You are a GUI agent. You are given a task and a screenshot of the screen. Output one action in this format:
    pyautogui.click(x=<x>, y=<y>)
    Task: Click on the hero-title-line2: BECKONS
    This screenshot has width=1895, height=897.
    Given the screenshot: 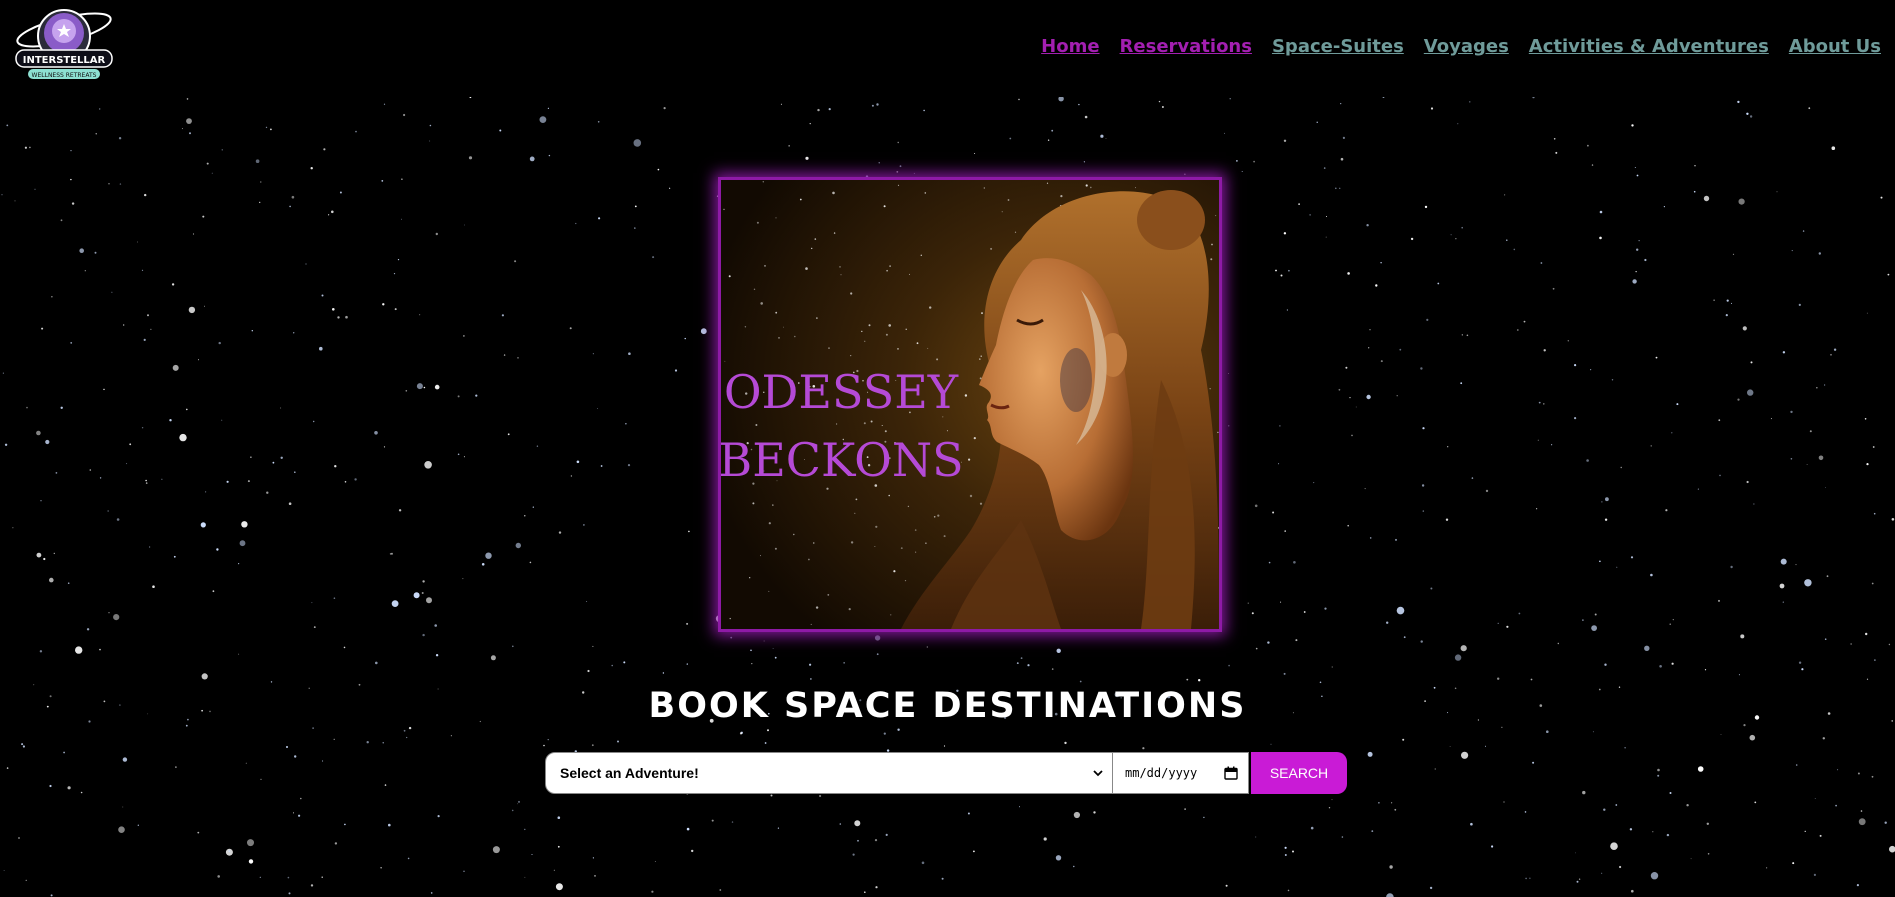 What is the action you would take?
    pyautogui.click(x=842, y=460)
    